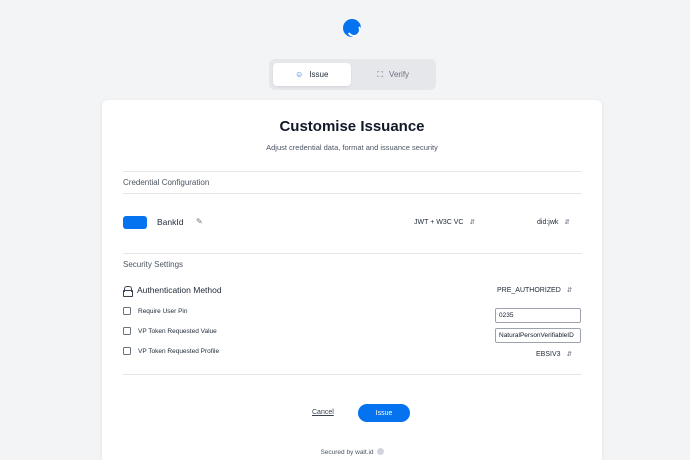 This screenshot has height=460, width=690. What do you see at coordinates (548, 354) in the screenshot?
I see `vp-profile-value: EBSIV3` at bounding box center [548, 354].